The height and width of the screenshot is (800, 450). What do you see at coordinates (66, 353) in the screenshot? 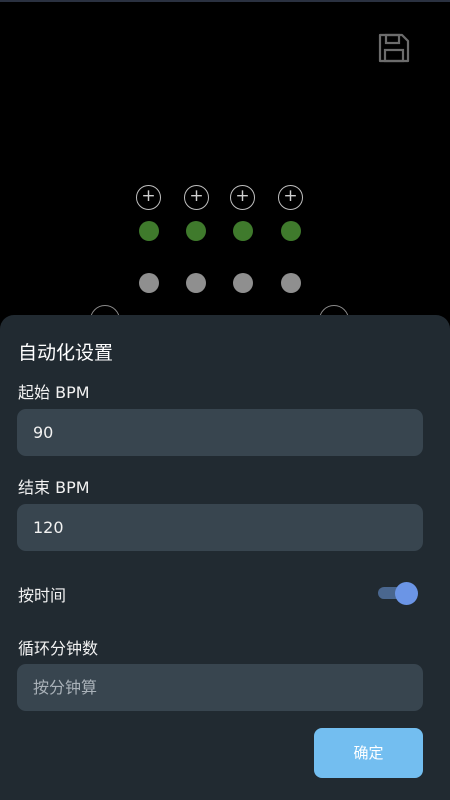
I see `sheet-title: 自动化设置` at bounding box center [66, 353].